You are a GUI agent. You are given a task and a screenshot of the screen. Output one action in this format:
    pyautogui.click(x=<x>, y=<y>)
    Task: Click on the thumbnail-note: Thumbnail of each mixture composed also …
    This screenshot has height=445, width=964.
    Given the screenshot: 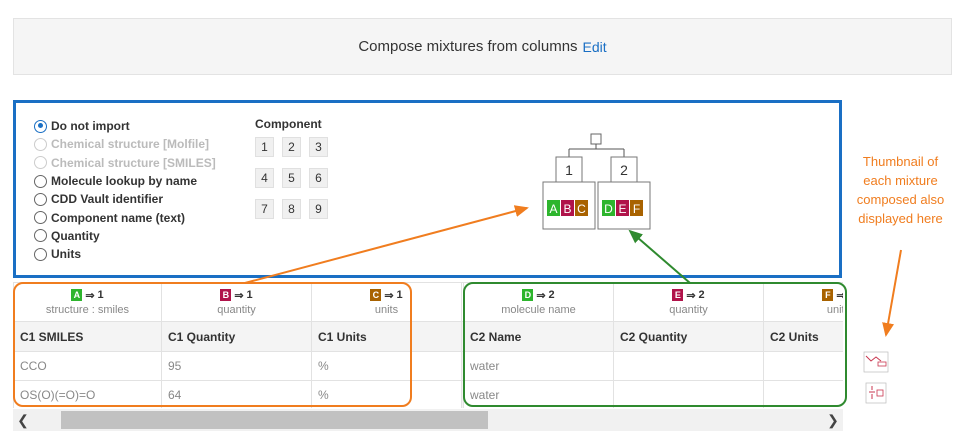 What is the action you would take?
    pyautogui.click(x=900, y=190)
    